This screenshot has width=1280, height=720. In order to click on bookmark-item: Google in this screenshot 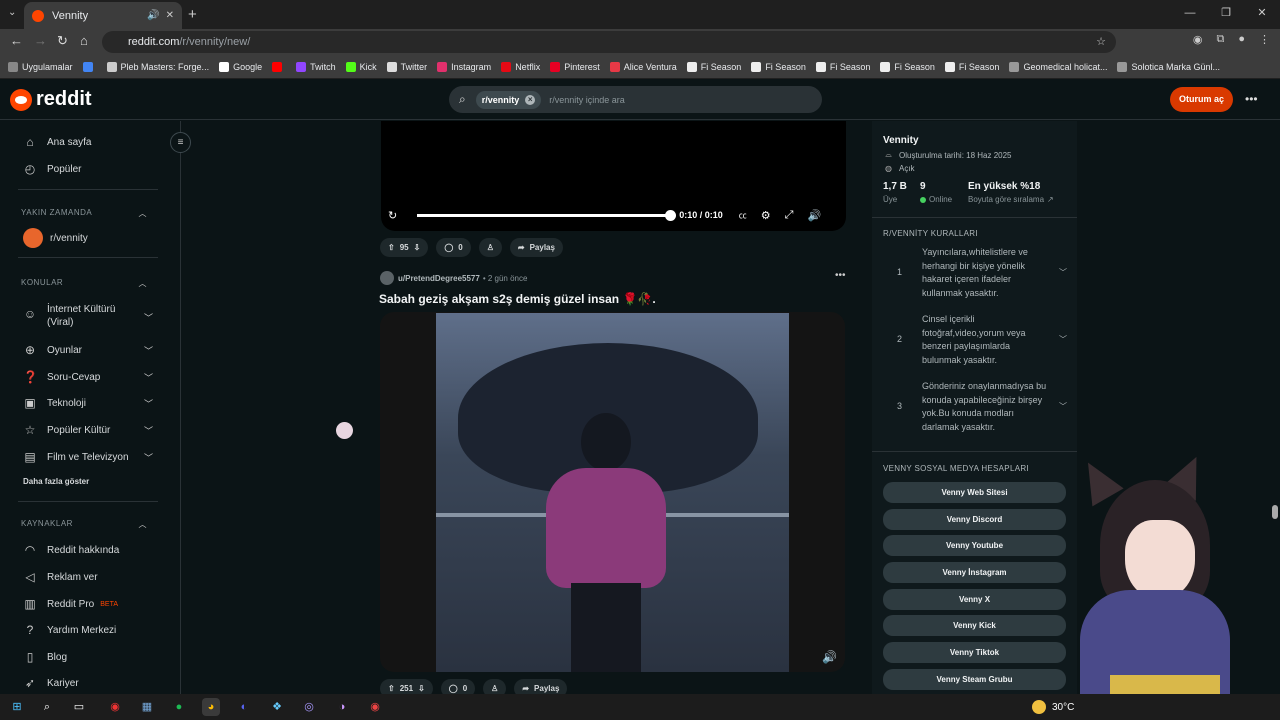, I will do `click(240, 66)`.